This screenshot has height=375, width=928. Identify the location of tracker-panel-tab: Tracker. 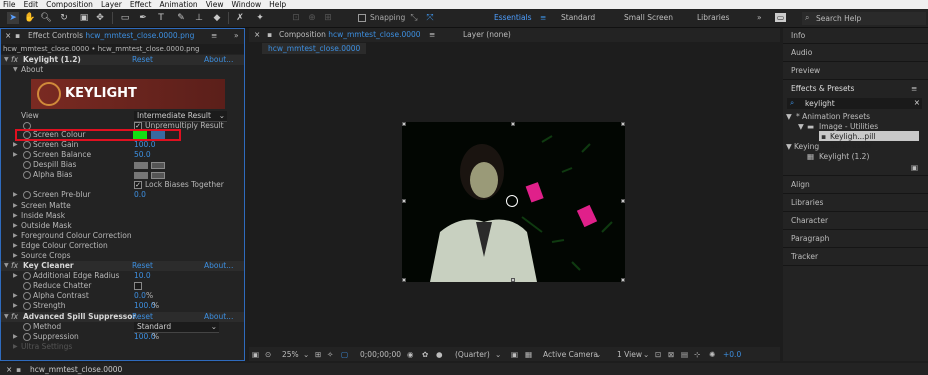
(804, 256).